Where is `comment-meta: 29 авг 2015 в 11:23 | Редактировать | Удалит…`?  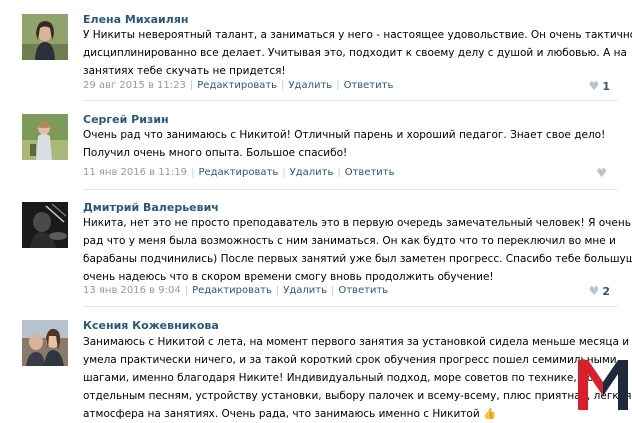 comment-meta: 29 авг 2015 в 11:23 | Редактировать | Удалит… is located at coordinates (238, 85).